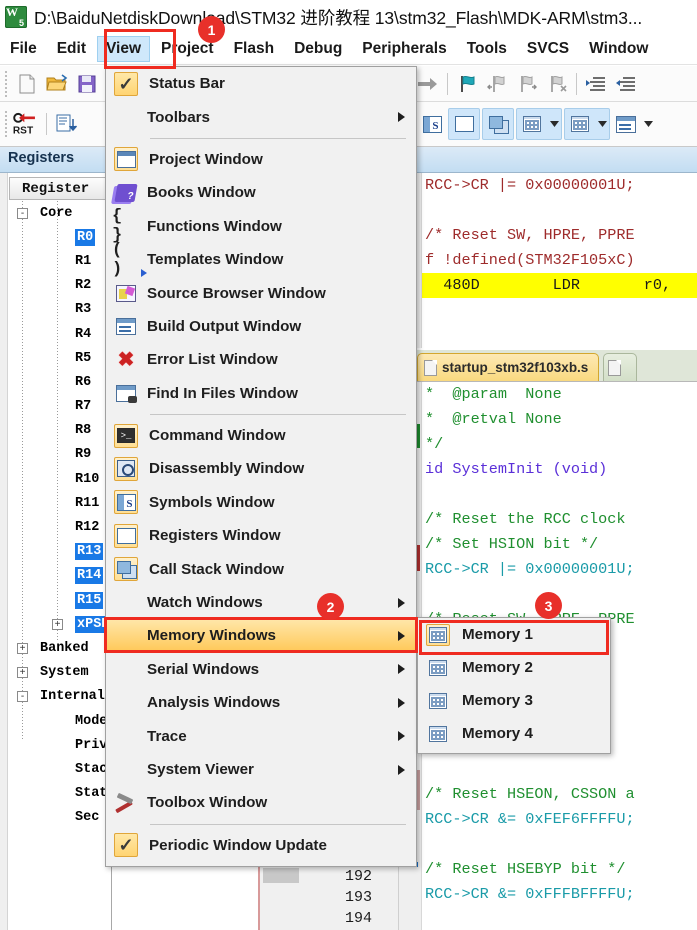 The width and height of the screenshot is (697, 930). I want to click on new-file-icon, so click(27, 84).